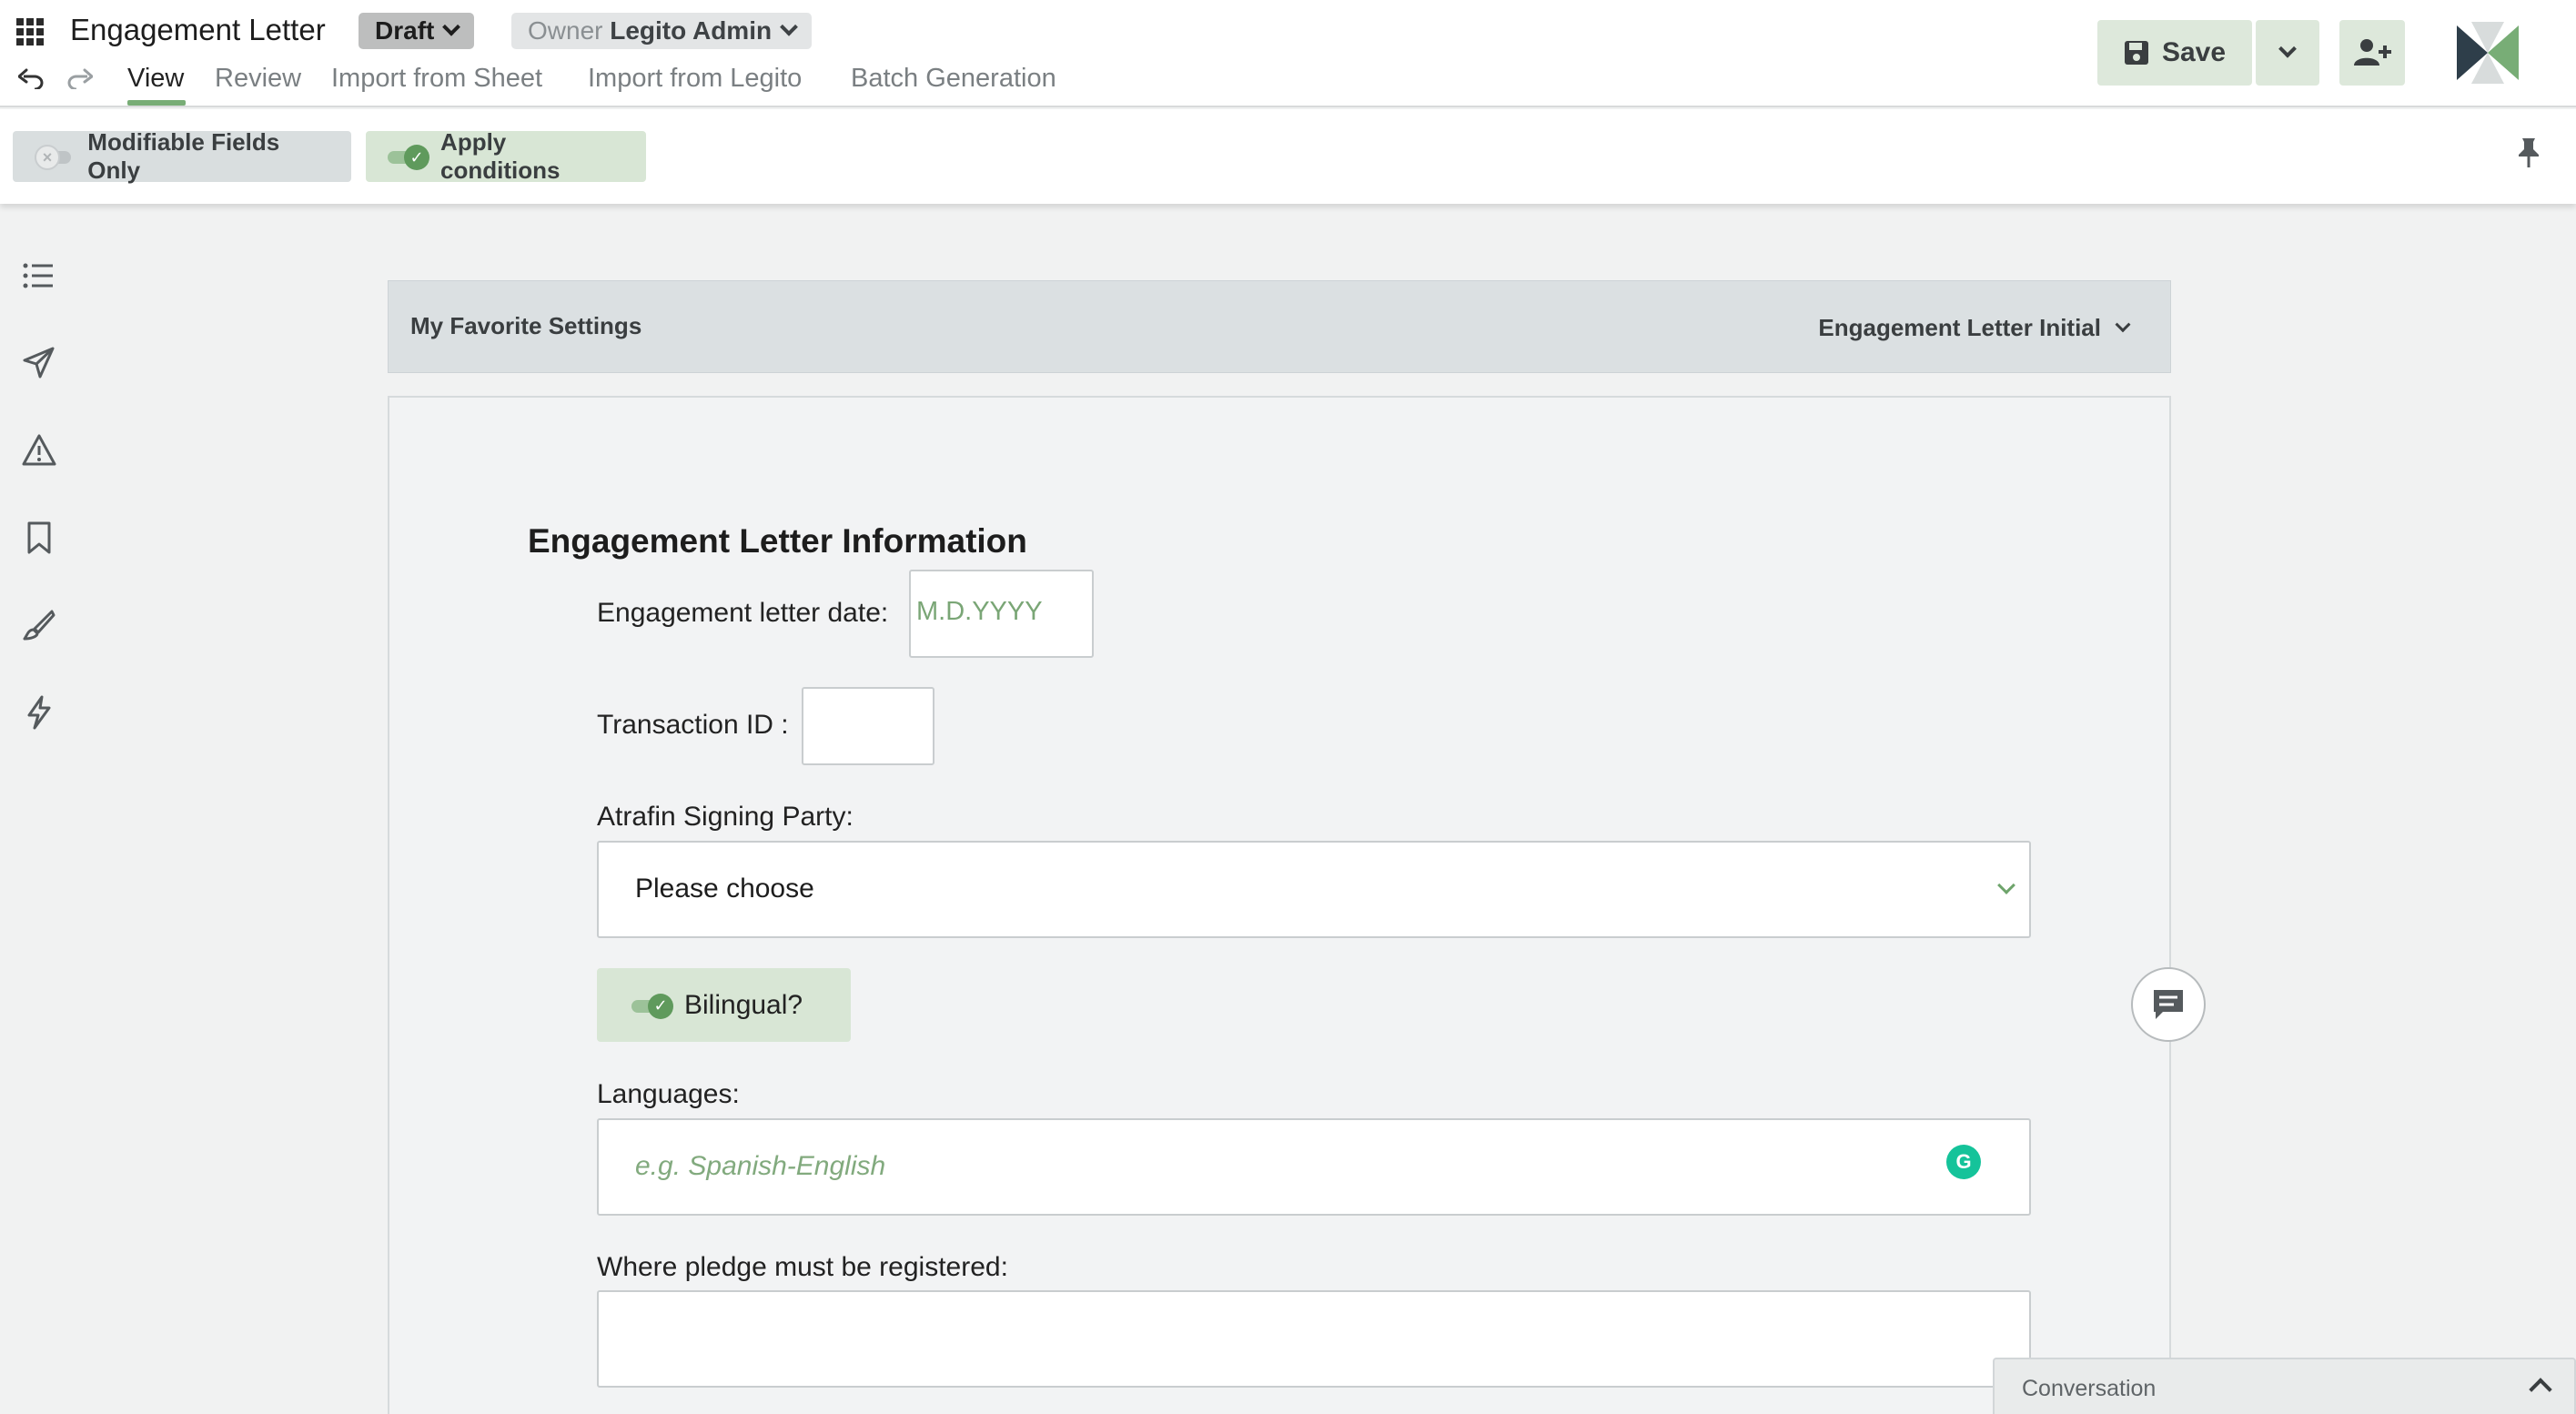 Image resolution: width=2576 pixels, height=1414 pixels. Describe the element at coordinates (2284, 1386) in the screenshot. I see `conversation-panel-toggle: Conversation` at that location.